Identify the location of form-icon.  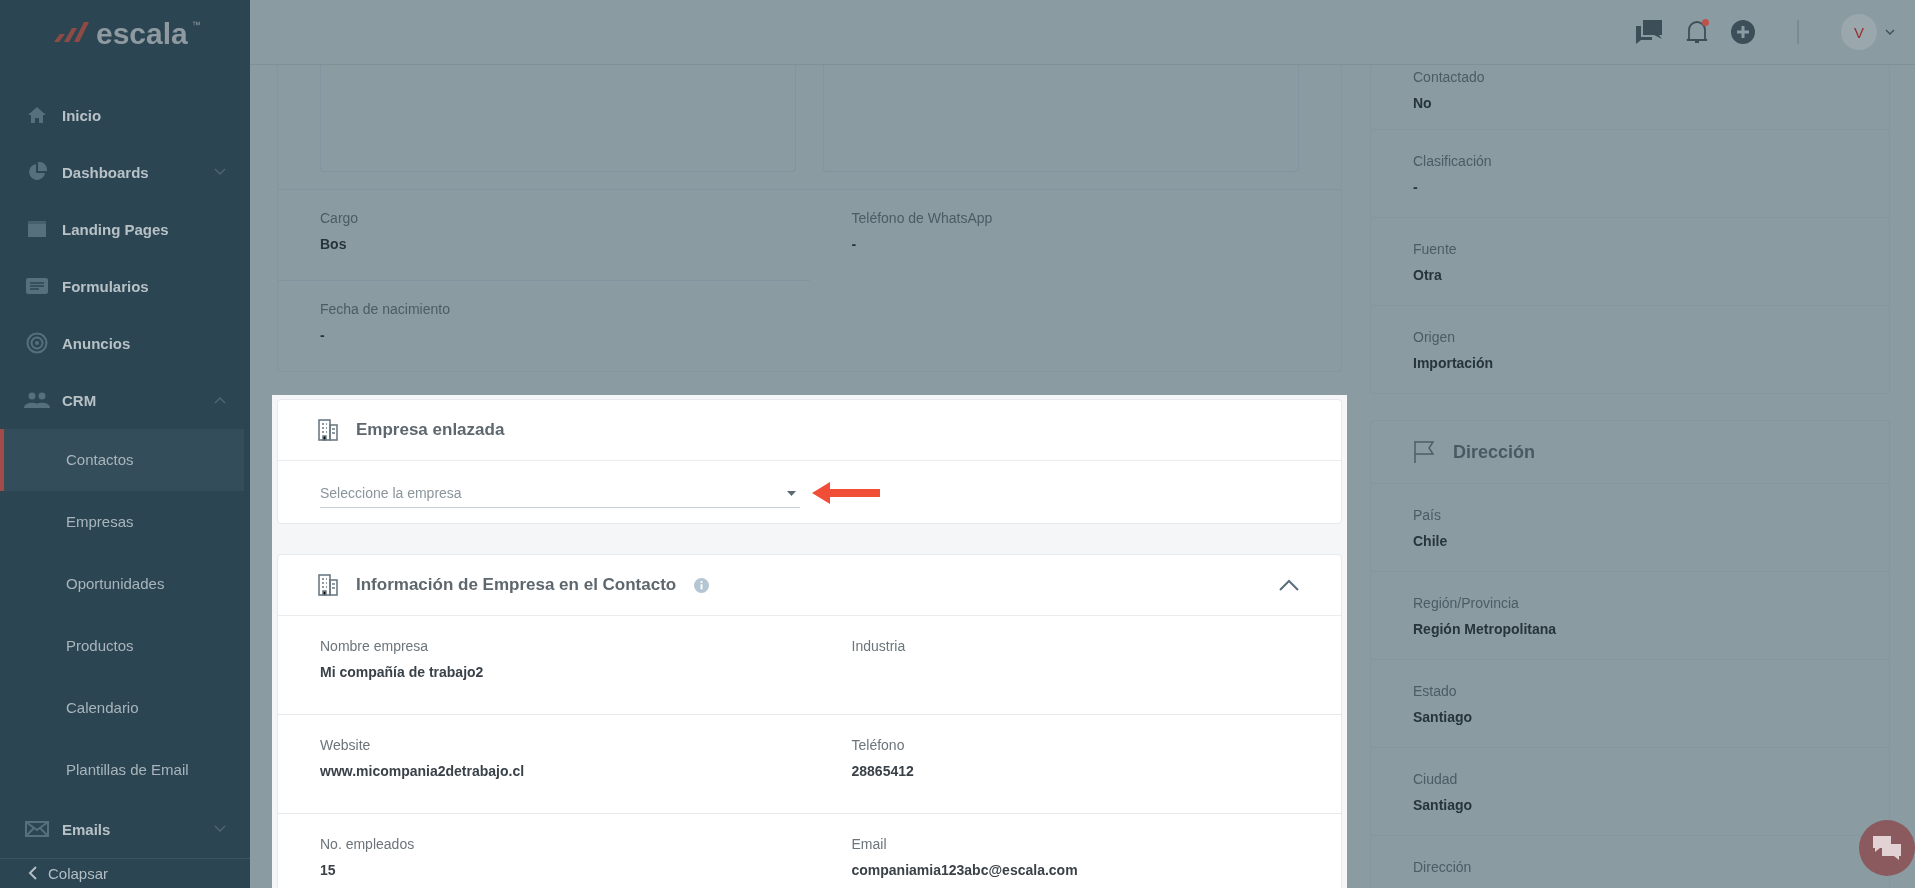
(37, 286).